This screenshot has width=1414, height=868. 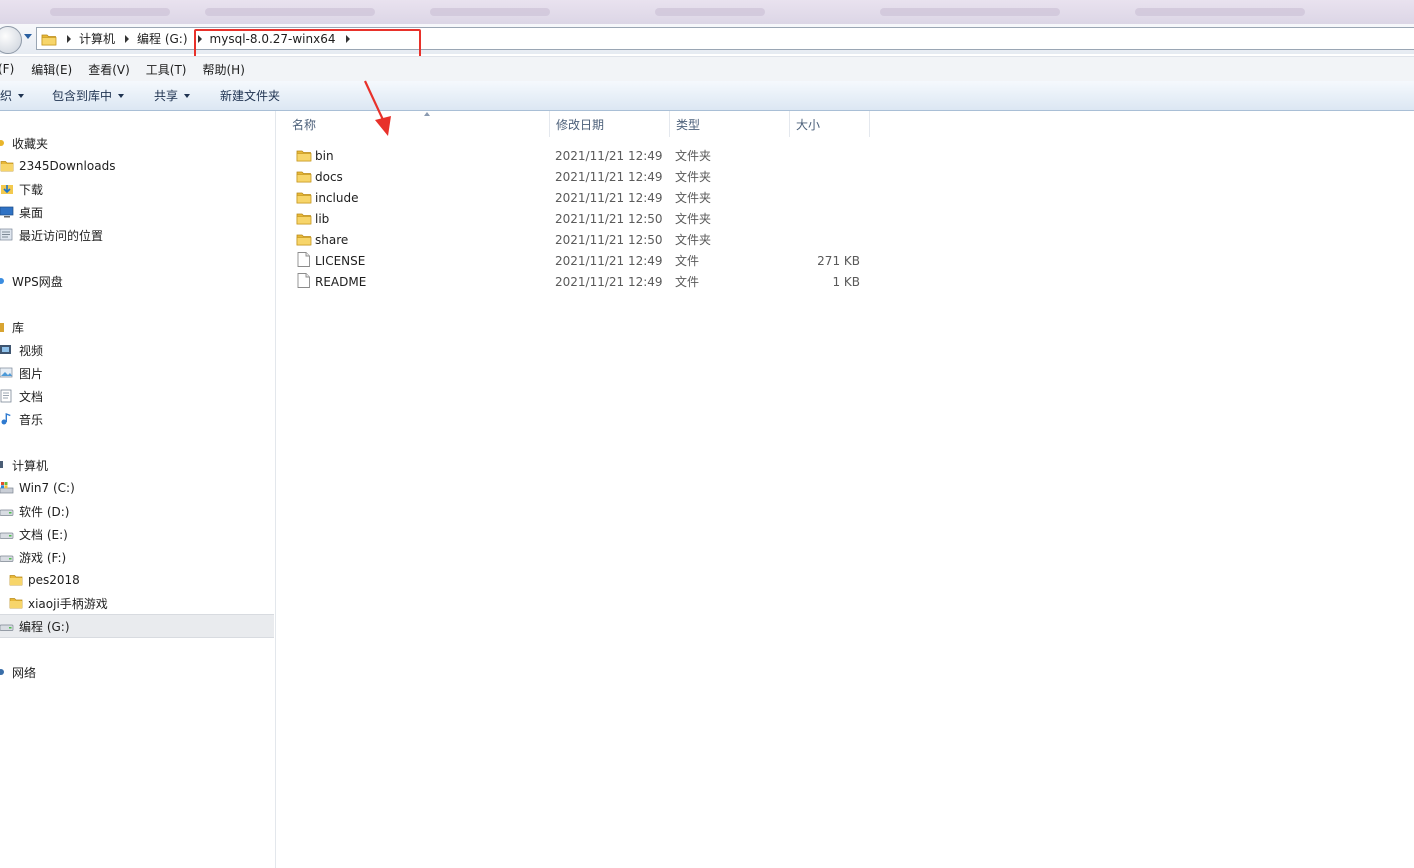 I want to click on nav-item: 2345Downloads, so click(x=57, y=166).